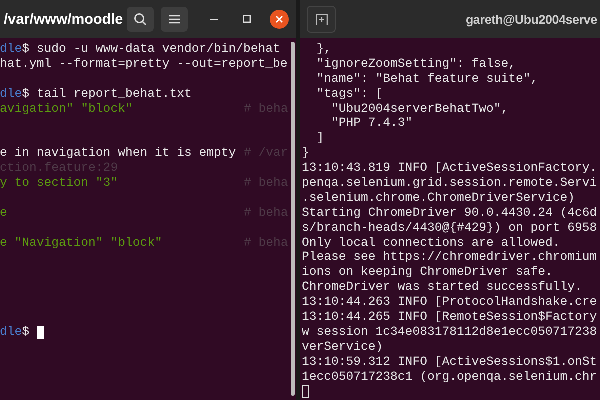 The image size is (600, 400). I want to click on menu-button, so click(174, 19).